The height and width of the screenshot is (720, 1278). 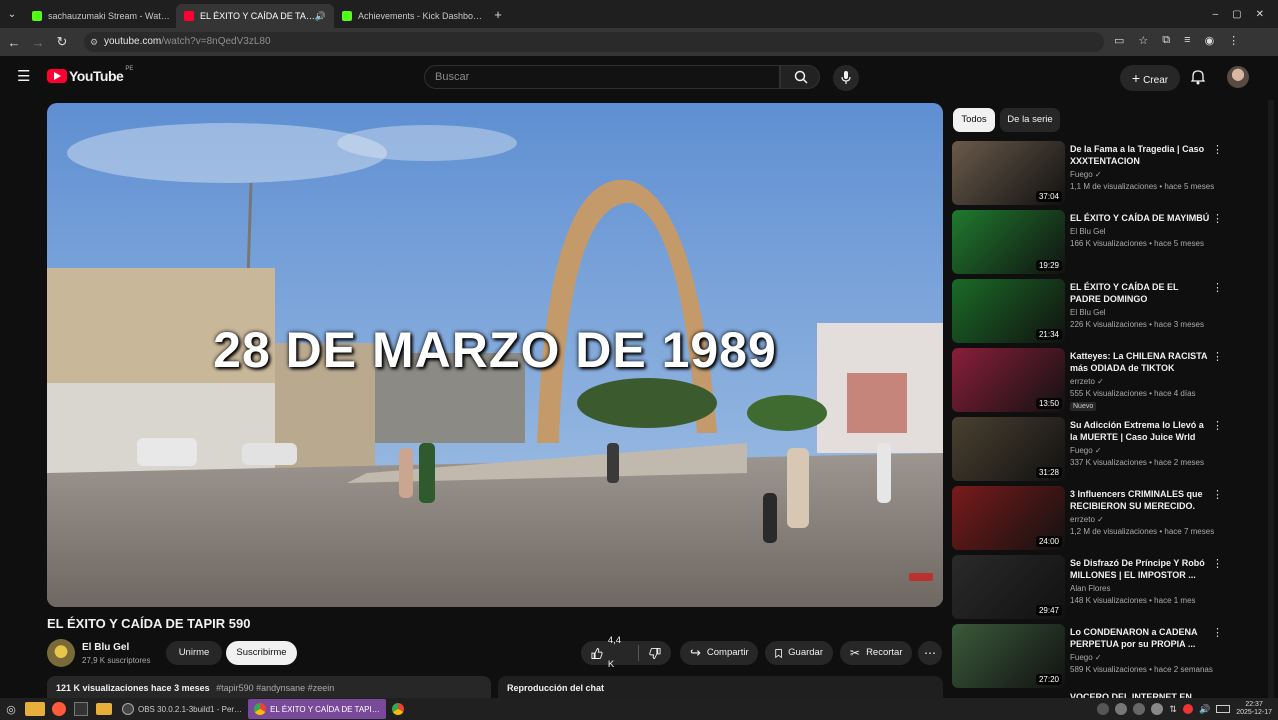 What do you see at coordinates (23, 76) in the screenshot?
I see `hamburger-menu-icon: ☰` at bounding box center [23, 76].